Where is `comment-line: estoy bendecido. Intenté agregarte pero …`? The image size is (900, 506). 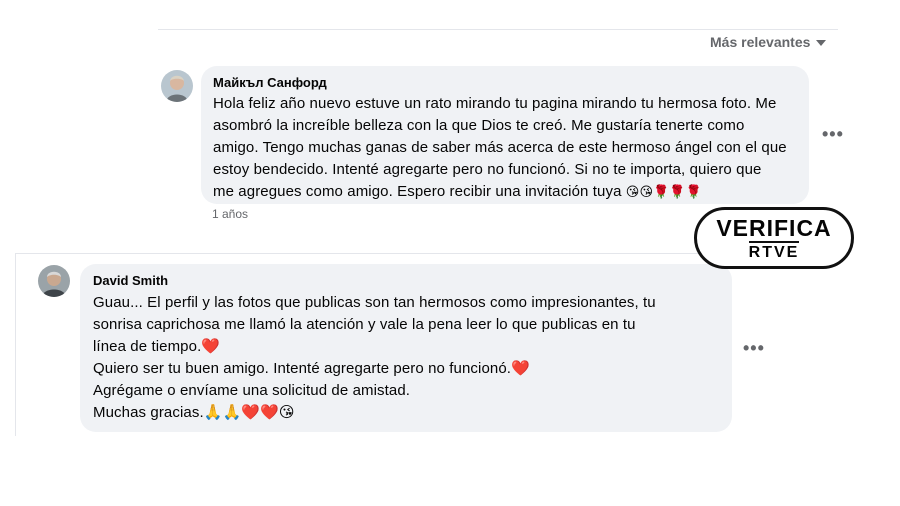
comment-line: estoy bendecido. Intenté agregarte pero … is located at coordinates (487, 169).